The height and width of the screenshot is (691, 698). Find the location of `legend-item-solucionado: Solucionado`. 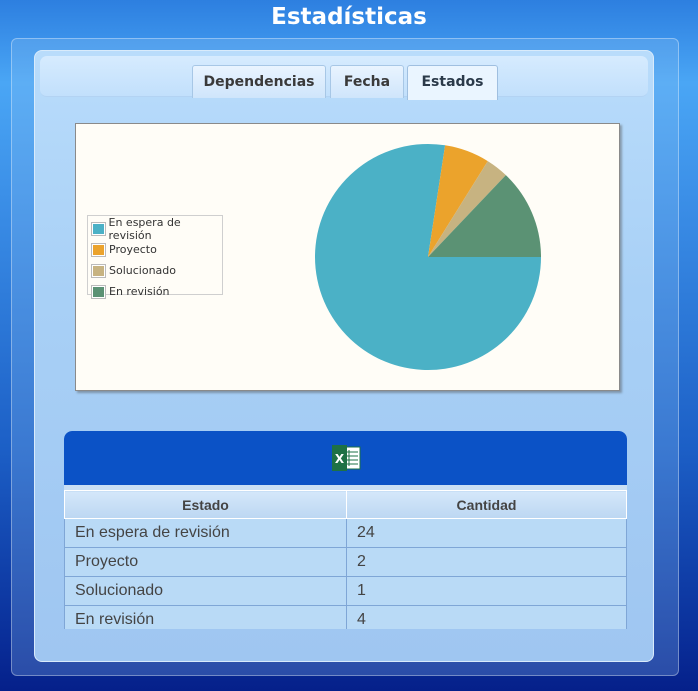

legend-item-solucionado: Solucionado is located at coordinates (155, 270).